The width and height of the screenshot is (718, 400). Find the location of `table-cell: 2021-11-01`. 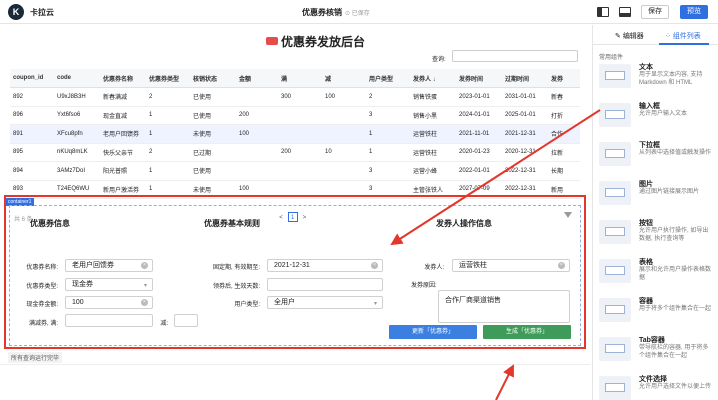

table-cell: 2021-11-01 is located at coordinates (479, 134).